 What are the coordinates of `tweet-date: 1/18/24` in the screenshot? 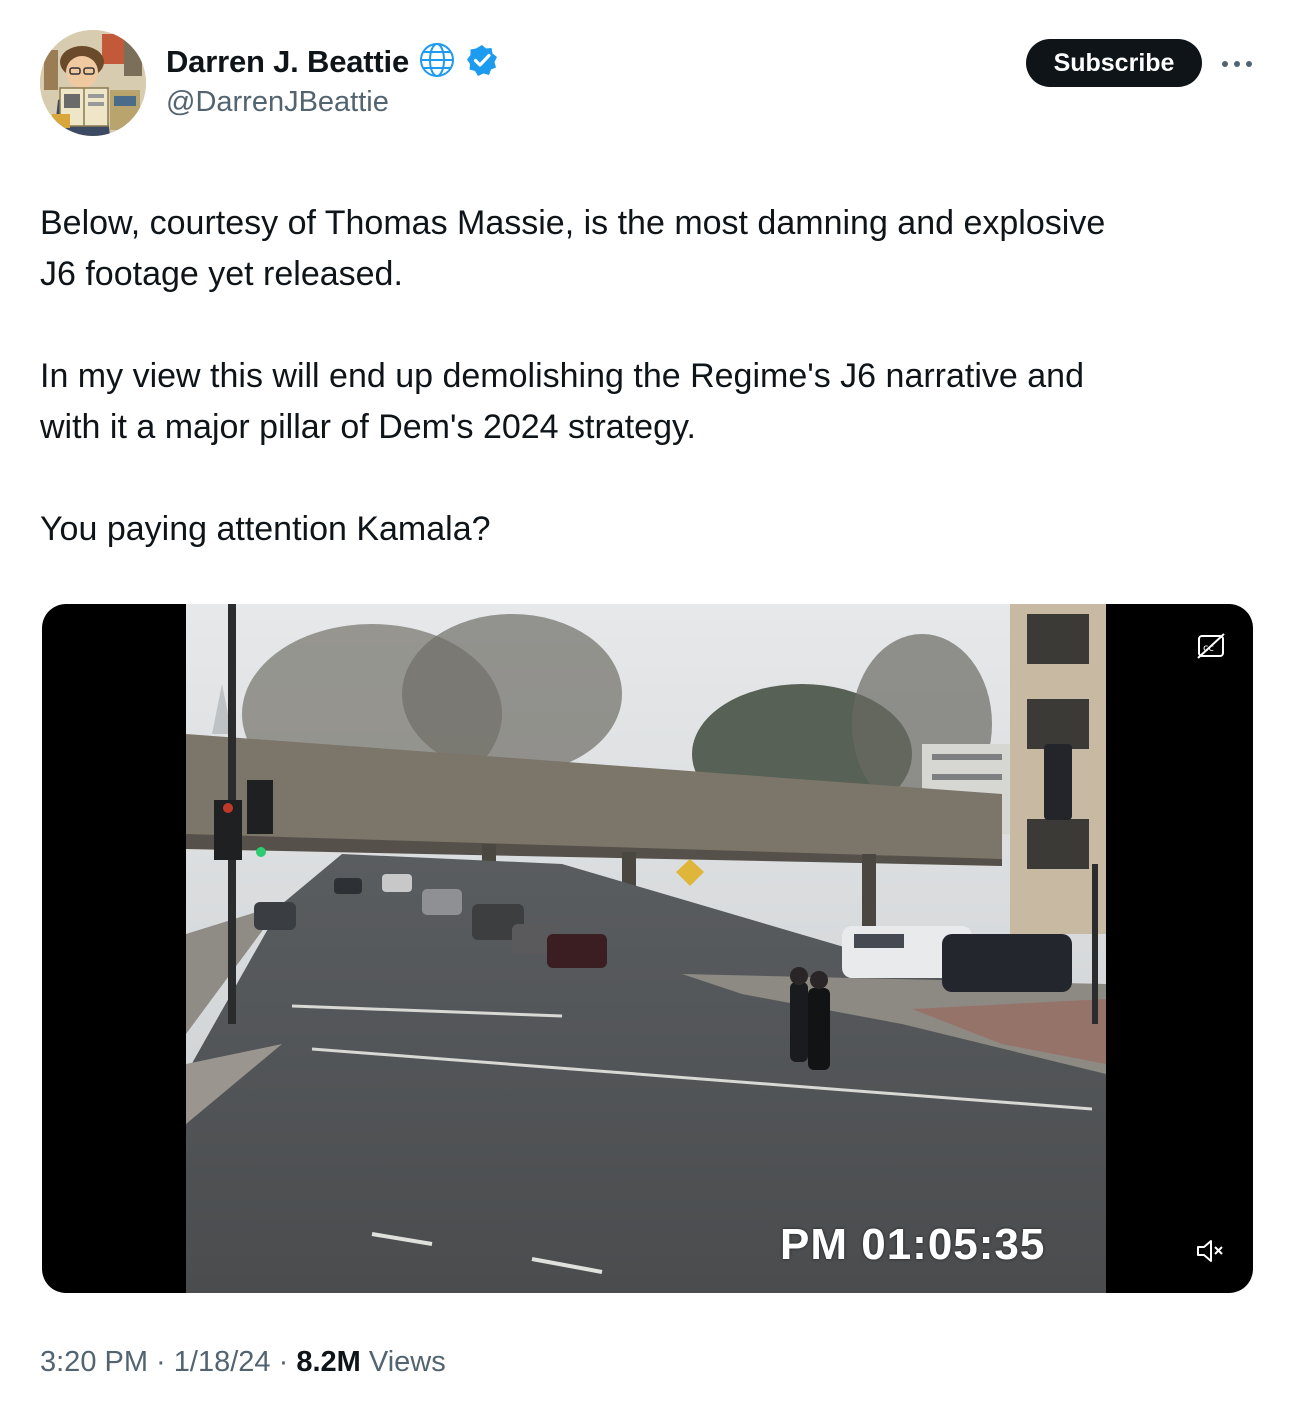 It's located at (222, 1362).